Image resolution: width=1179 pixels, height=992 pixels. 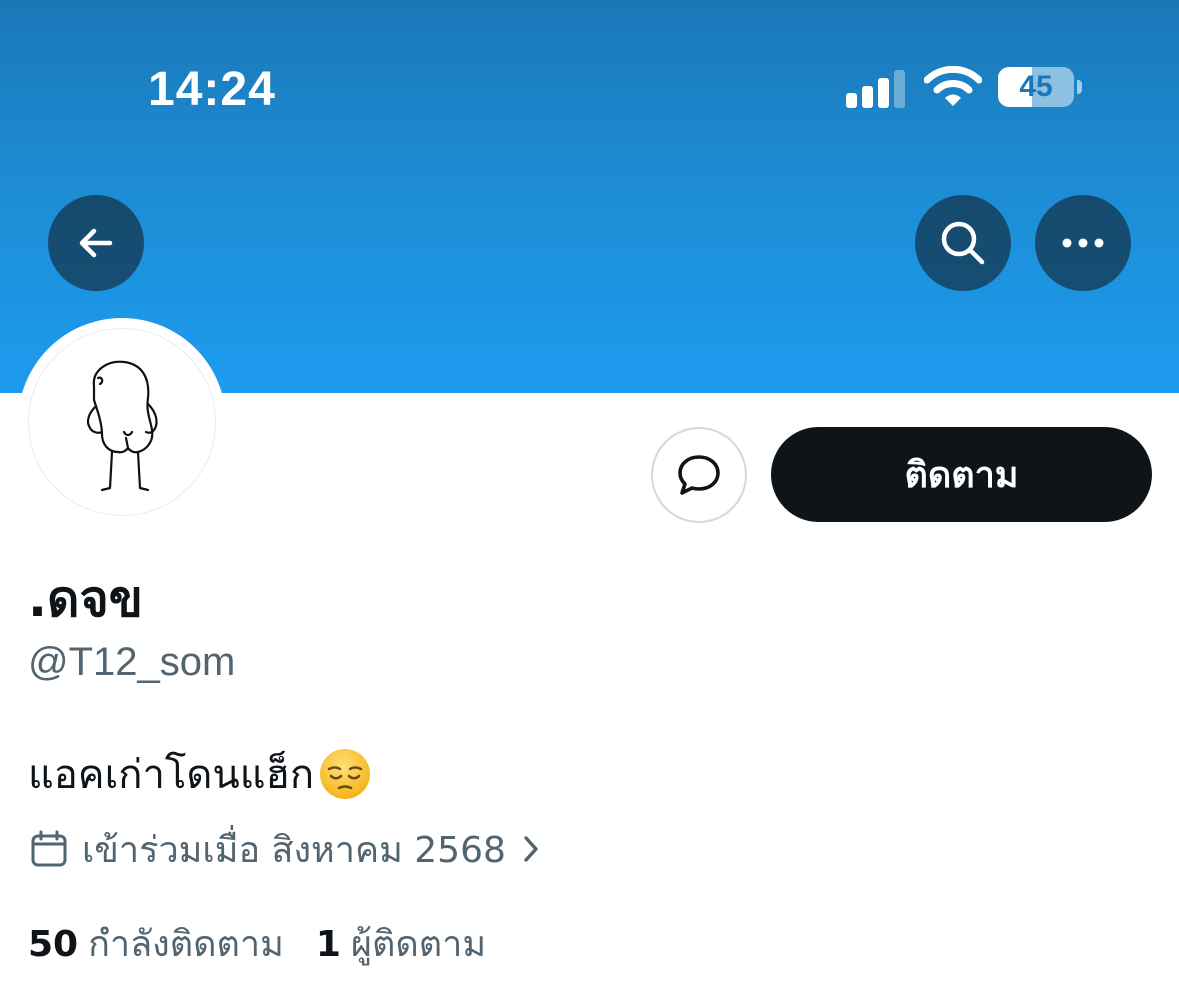 I want to click on arrow-left-icon, so click(x=96, y=243).